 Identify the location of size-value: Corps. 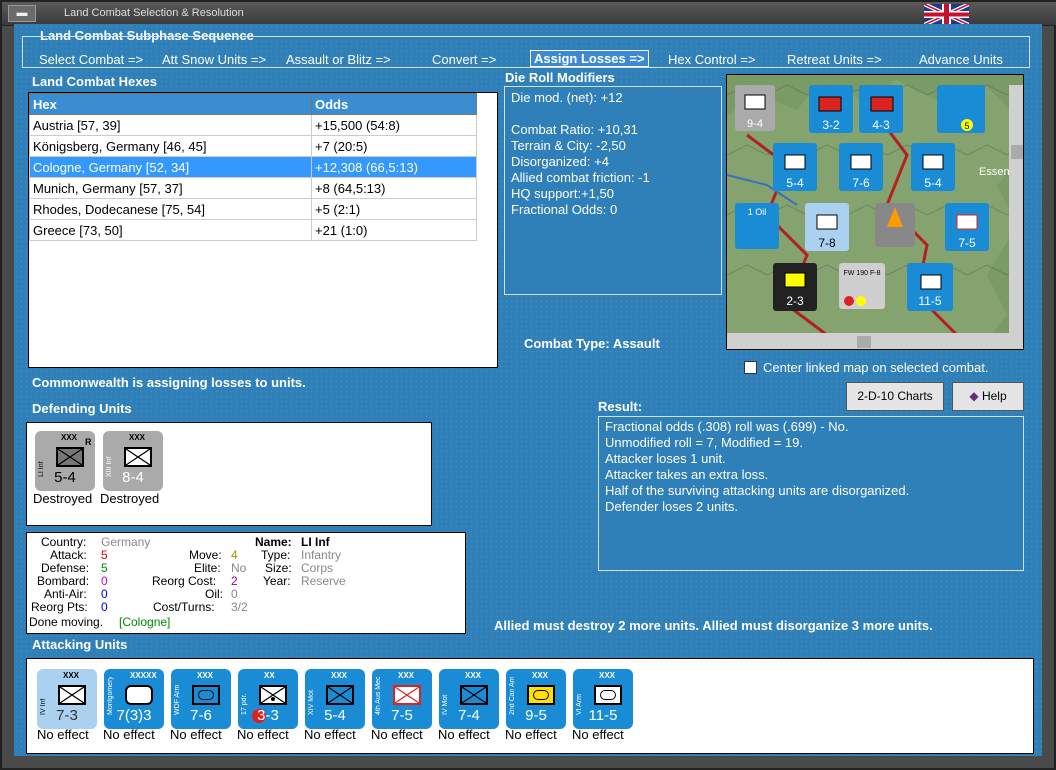
(317, 568).